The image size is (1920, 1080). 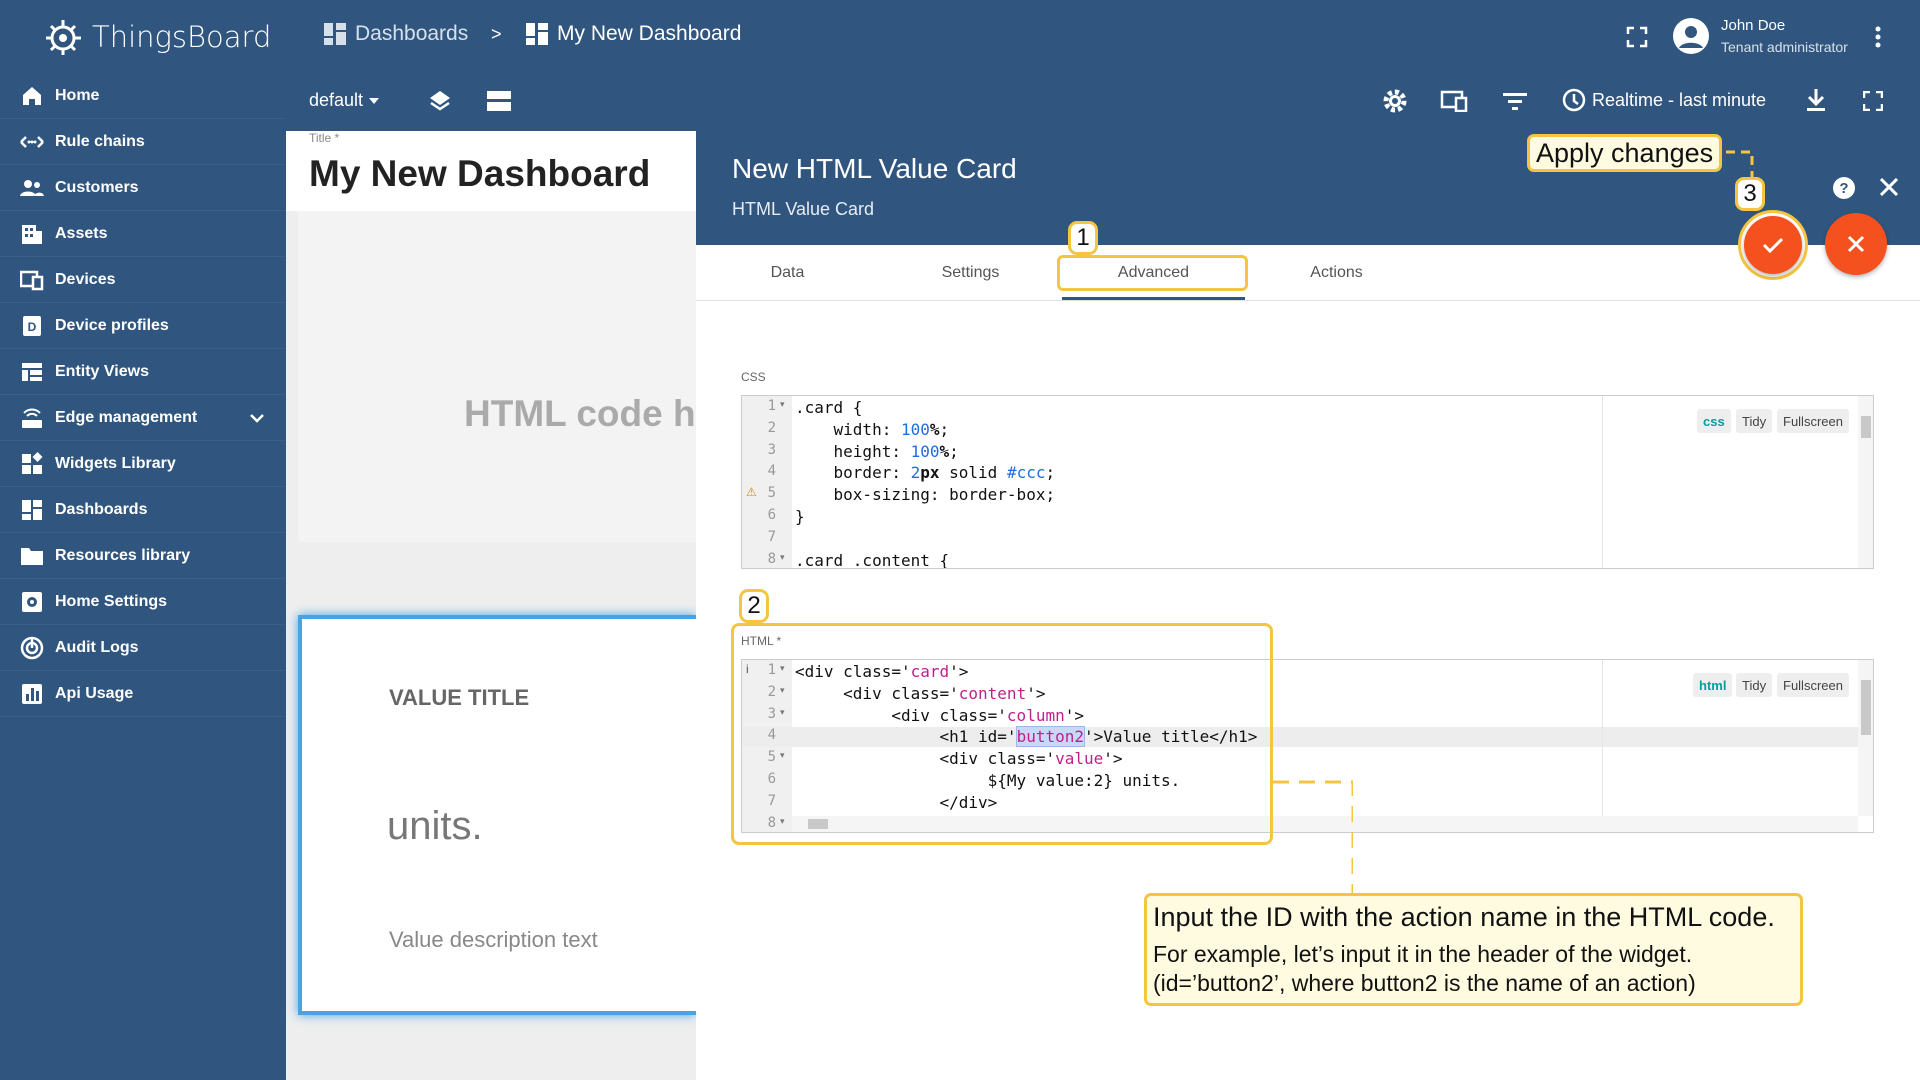 I want to click on sidebar-item-rule-chains: Rule chains, so click(x=143, y=142).